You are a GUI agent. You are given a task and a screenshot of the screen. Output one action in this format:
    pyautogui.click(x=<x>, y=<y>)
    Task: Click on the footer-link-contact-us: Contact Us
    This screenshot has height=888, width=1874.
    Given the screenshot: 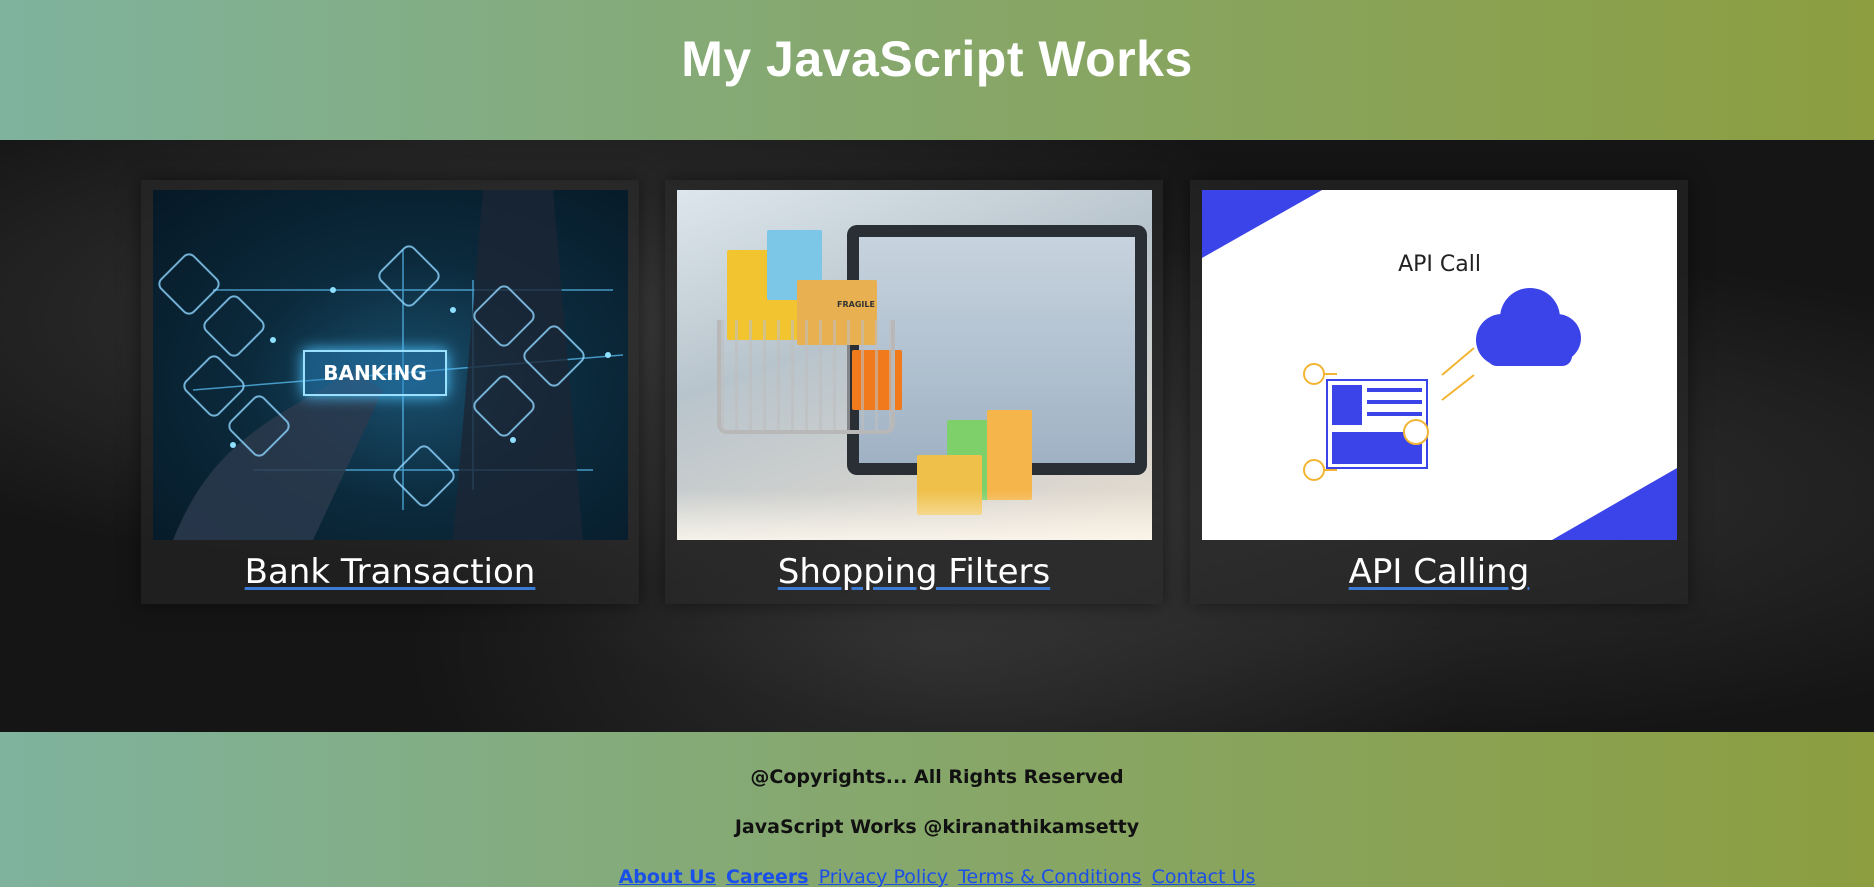 What is the action you would take?
    pyautogui.click(x=1204, y=877)
    